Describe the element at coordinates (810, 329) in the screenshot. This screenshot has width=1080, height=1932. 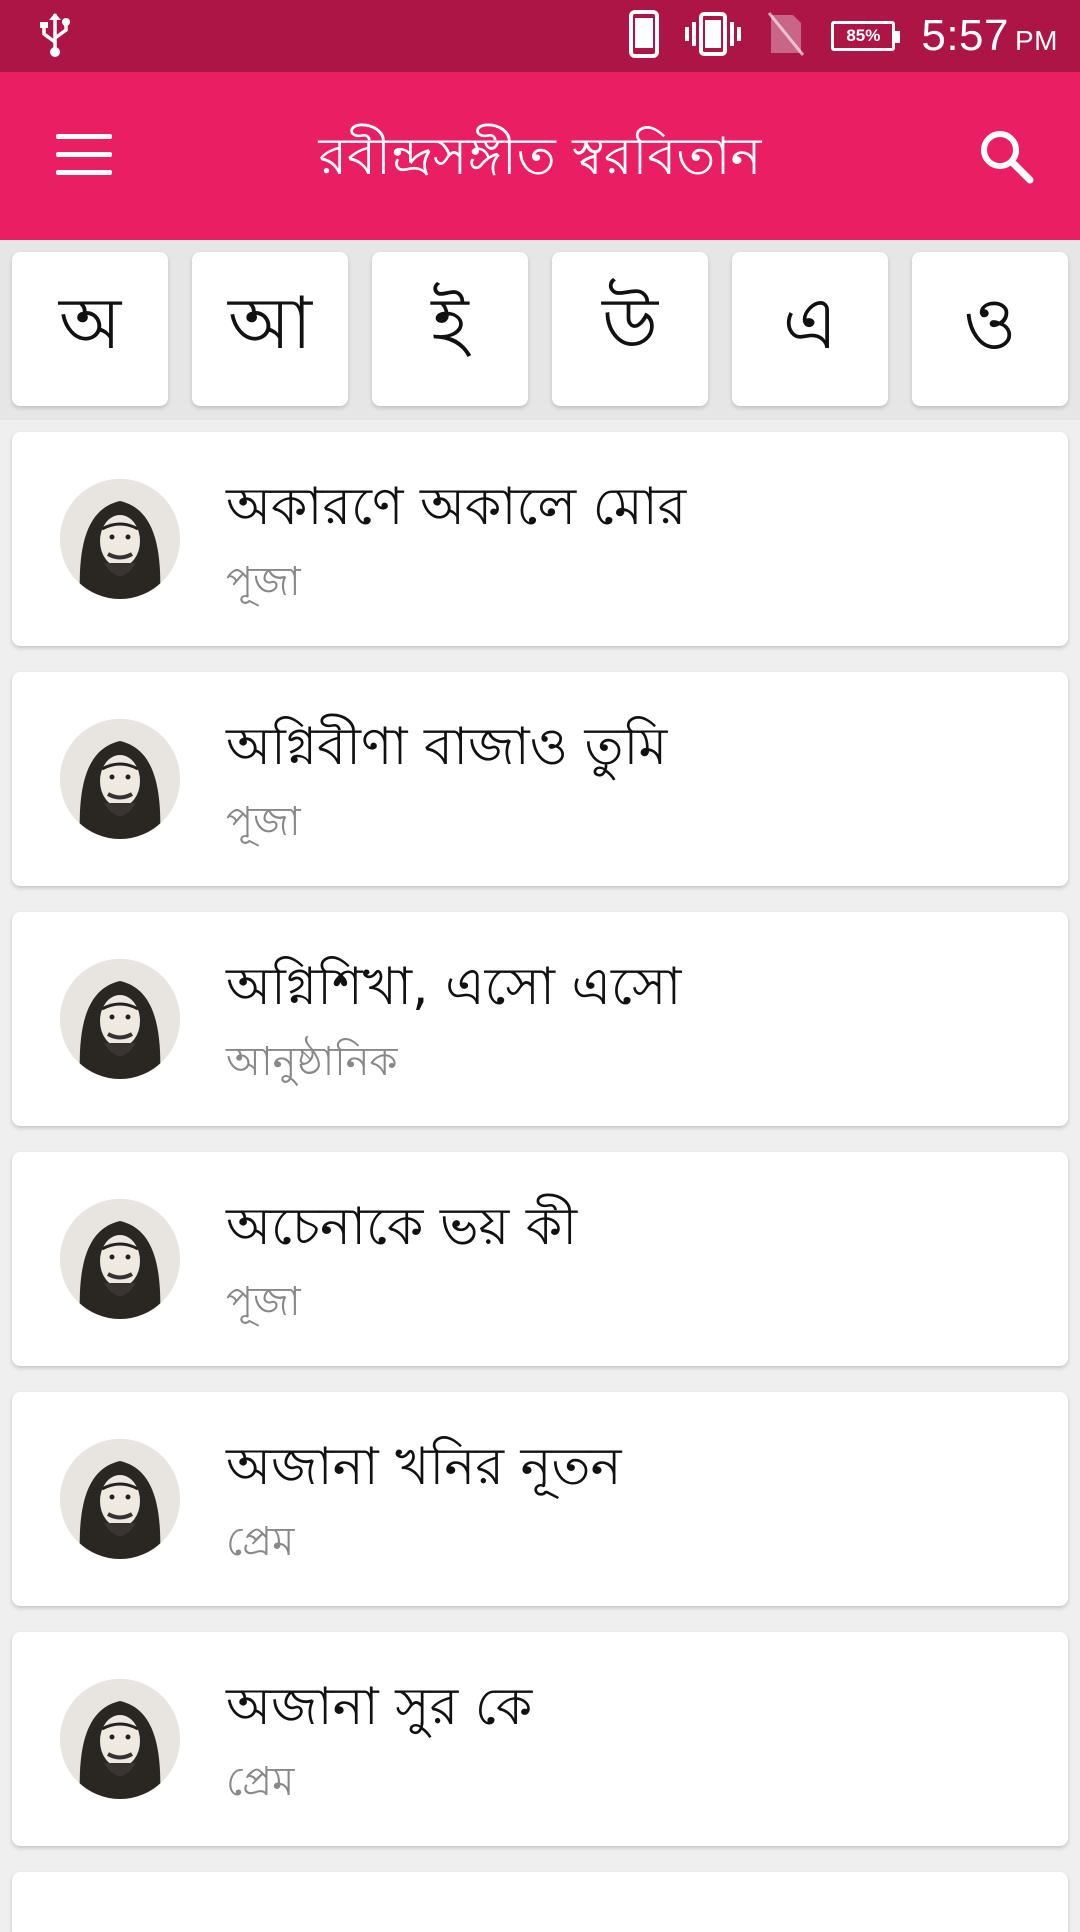
I see `letter-button-e: এ` at that location.